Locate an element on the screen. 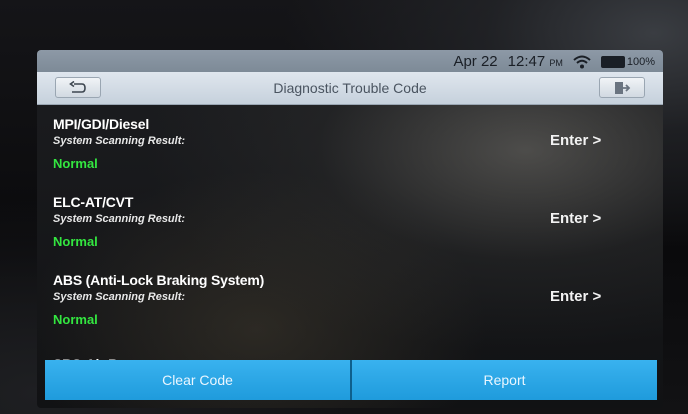  status-ampm: PM is located at coordinates (556, 63).